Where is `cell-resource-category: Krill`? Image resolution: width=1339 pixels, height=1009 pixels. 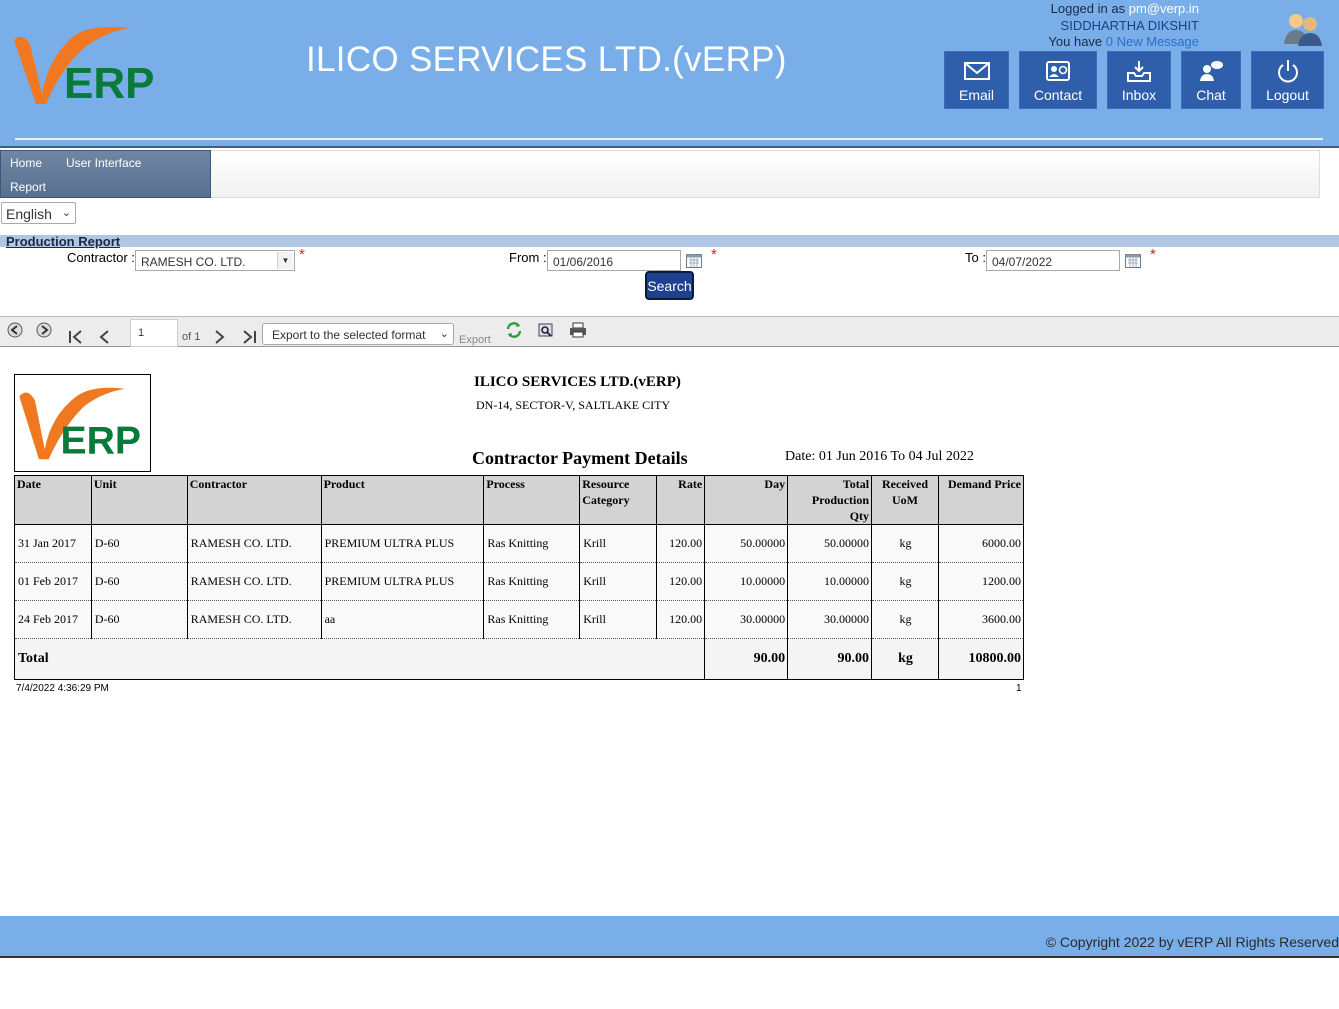 cell-resource-category: Krill is located at coordinates (618, 543).